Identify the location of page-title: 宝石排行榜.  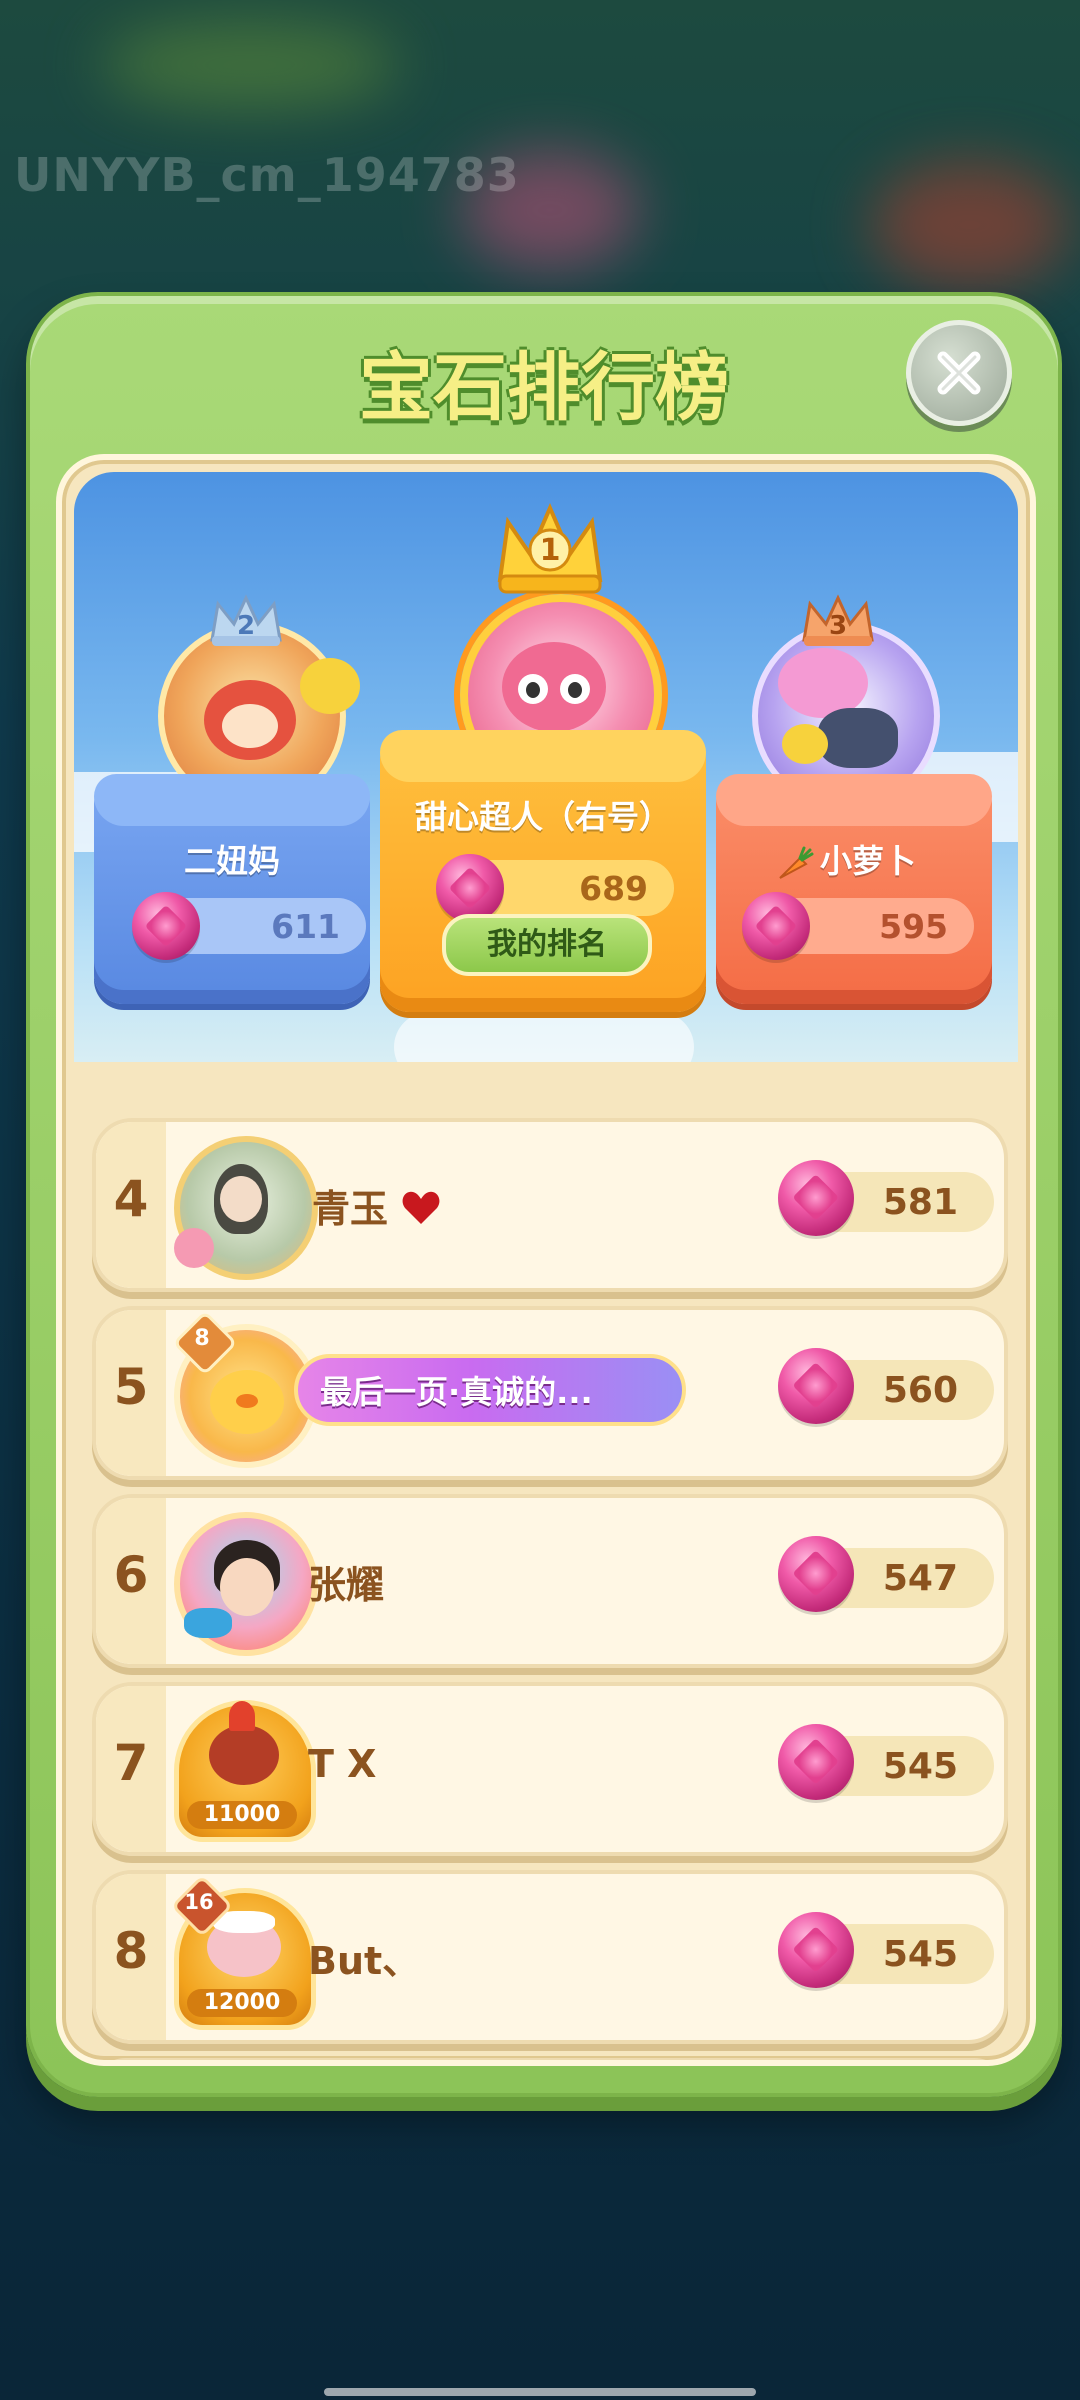
(544, 388).